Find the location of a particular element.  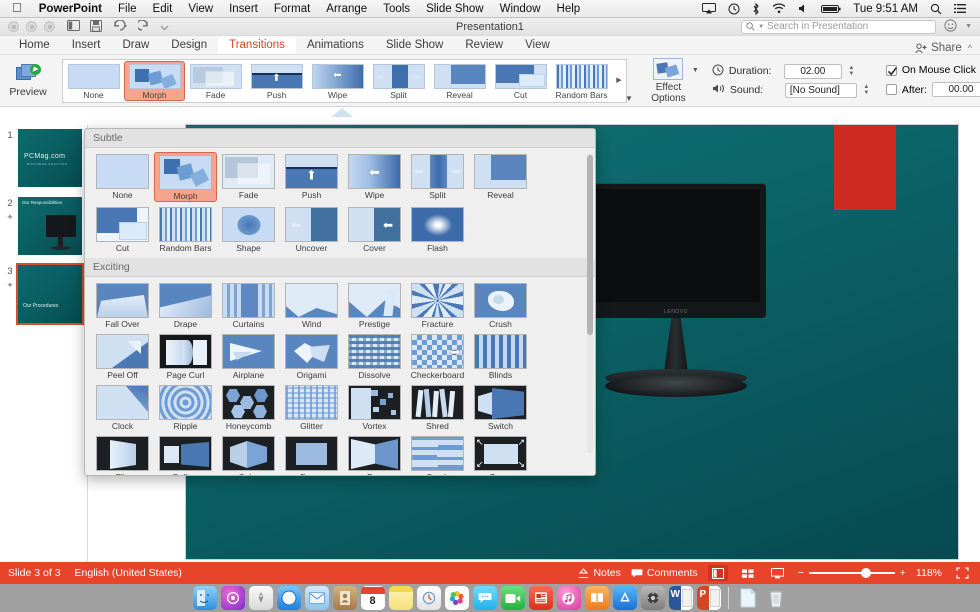

dropdown-item-peel-off: Peel Off is located at coordinates (122, 356).